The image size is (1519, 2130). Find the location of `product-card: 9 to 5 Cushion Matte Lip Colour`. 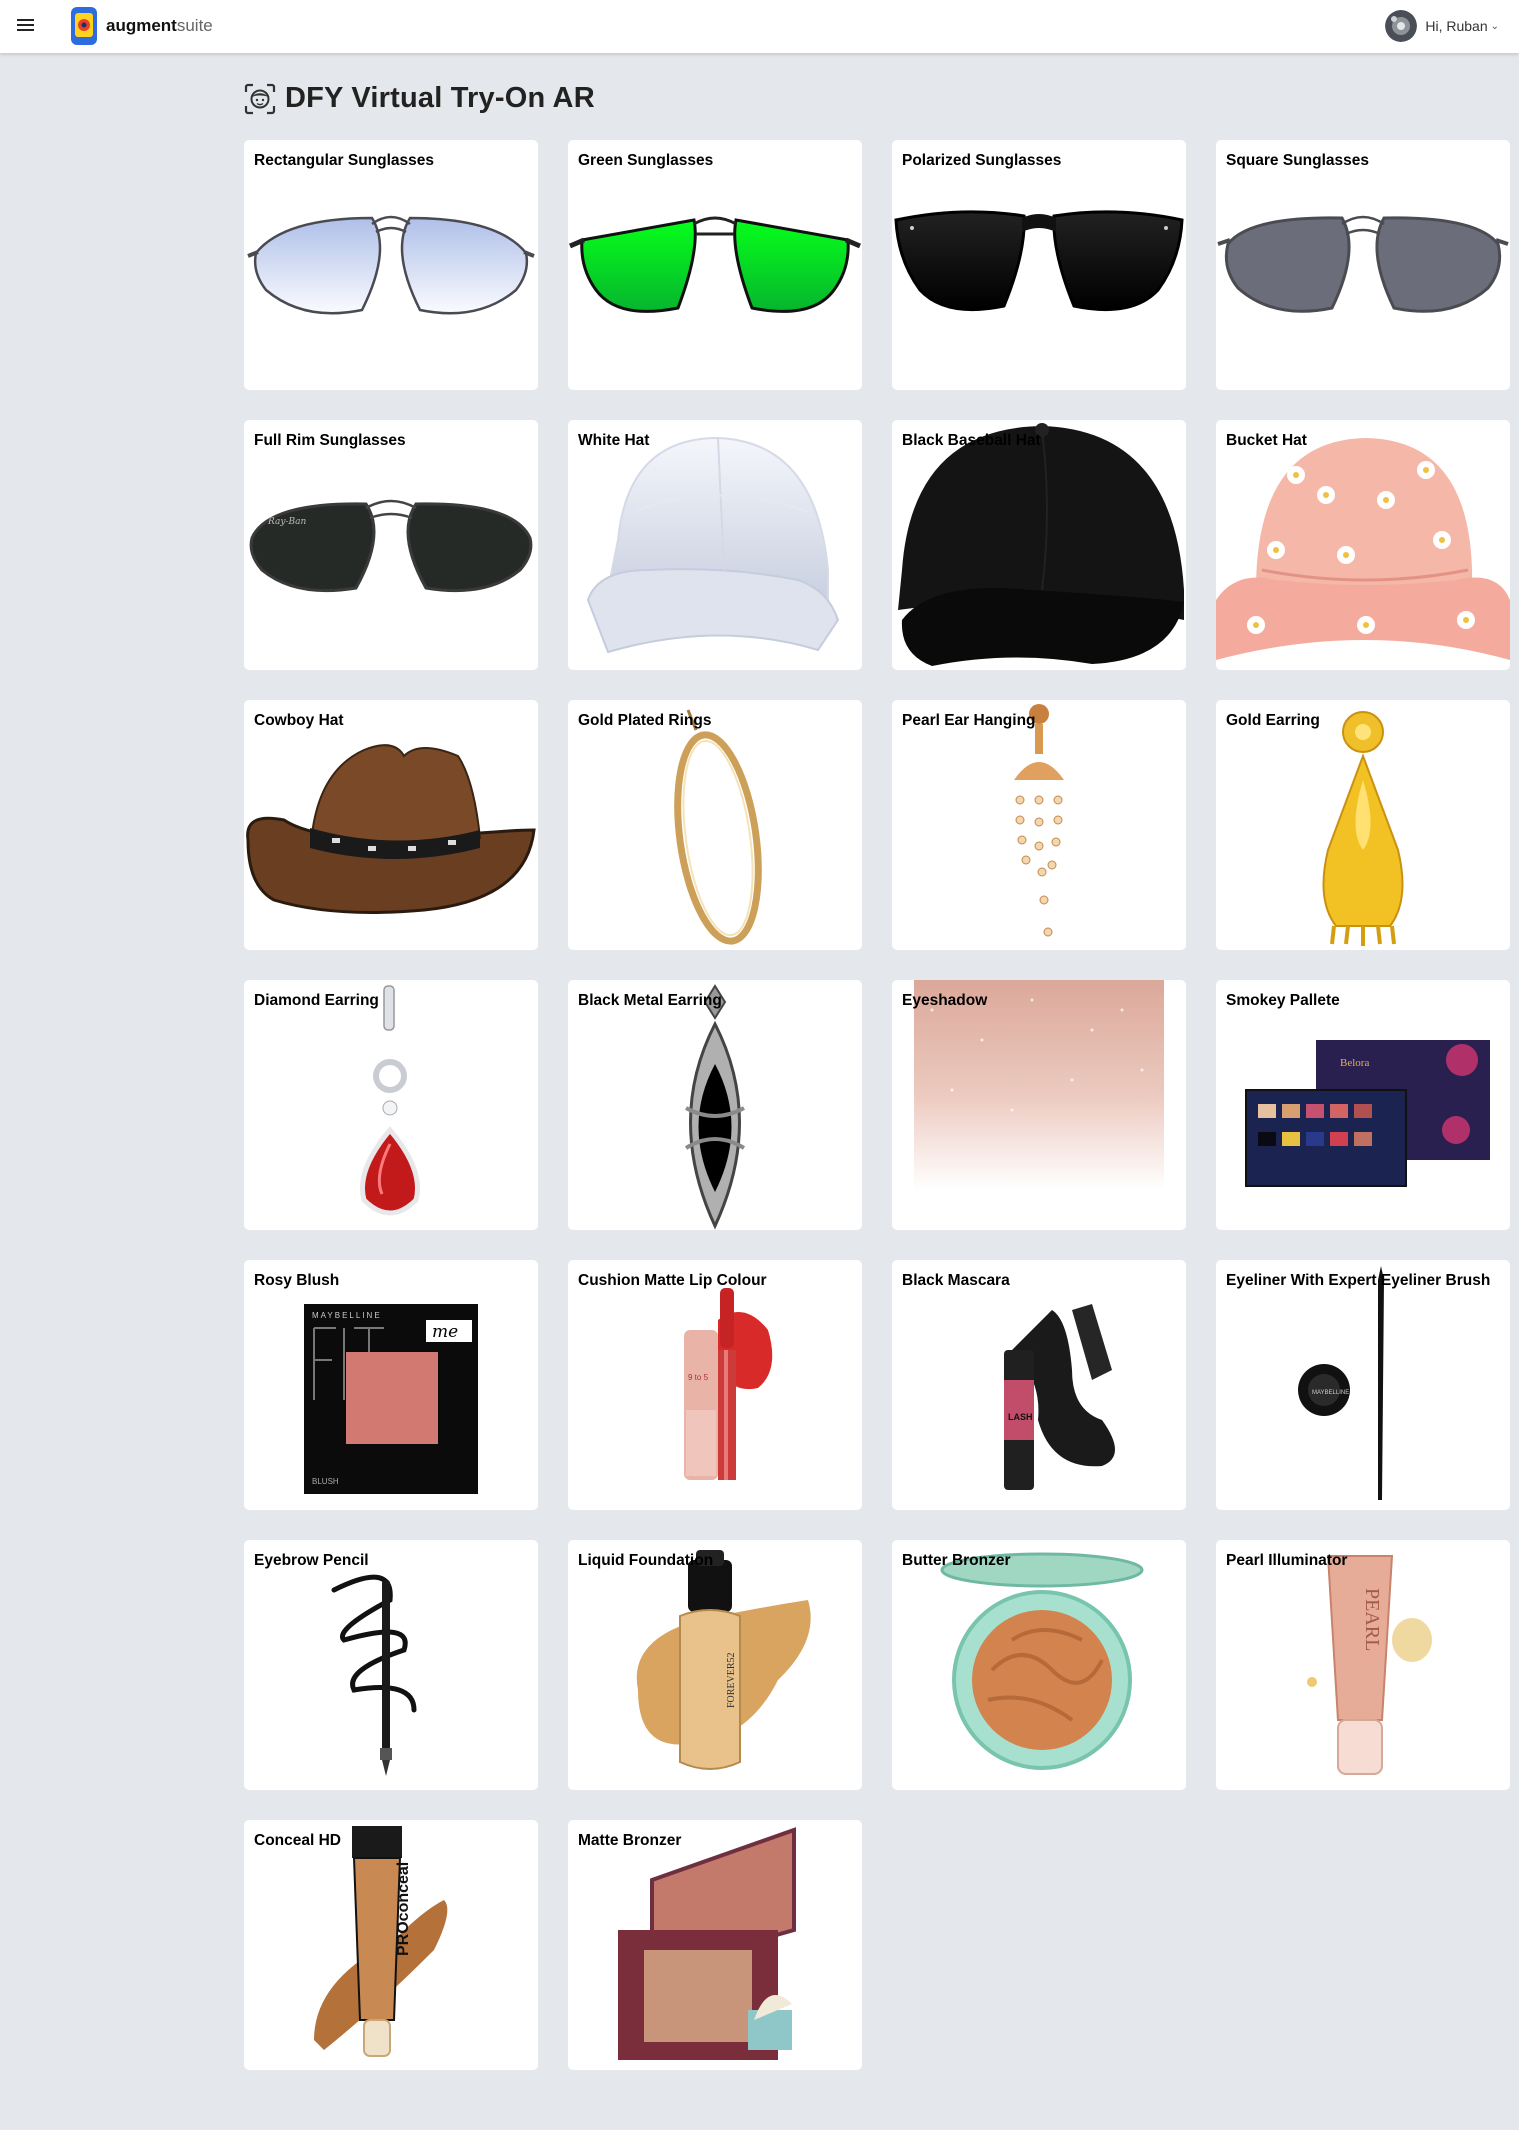

product-card: 9 to 5 Cushion Matte Lip Colour is located at coordinates (715, 1385).